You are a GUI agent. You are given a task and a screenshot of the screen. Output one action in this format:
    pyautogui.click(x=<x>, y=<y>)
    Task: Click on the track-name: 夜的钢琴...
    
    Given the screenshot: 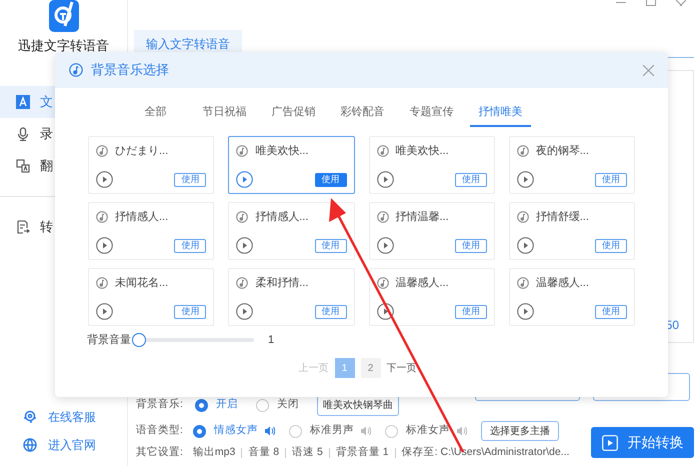 What is the action you would take?
    pyautogui.click(x=562, y=151)
    